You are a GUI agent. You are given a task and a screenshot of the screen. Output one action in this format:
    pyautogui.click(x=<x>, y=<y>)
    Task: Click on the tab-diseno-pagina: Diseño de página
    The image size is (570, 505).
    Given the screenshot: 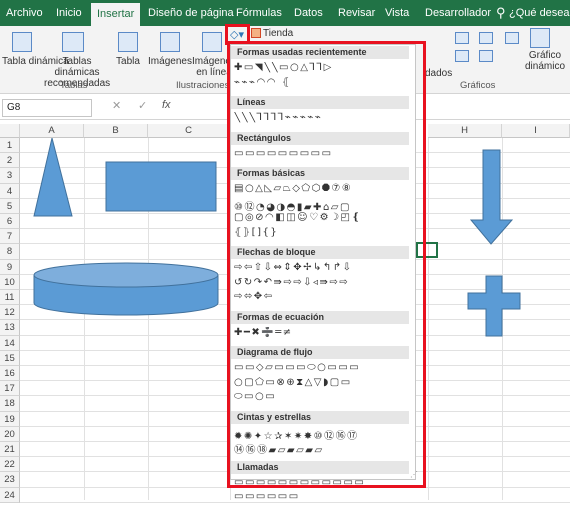 What is the action you would take?
    pyautogui.click(x=191, y=13)
    